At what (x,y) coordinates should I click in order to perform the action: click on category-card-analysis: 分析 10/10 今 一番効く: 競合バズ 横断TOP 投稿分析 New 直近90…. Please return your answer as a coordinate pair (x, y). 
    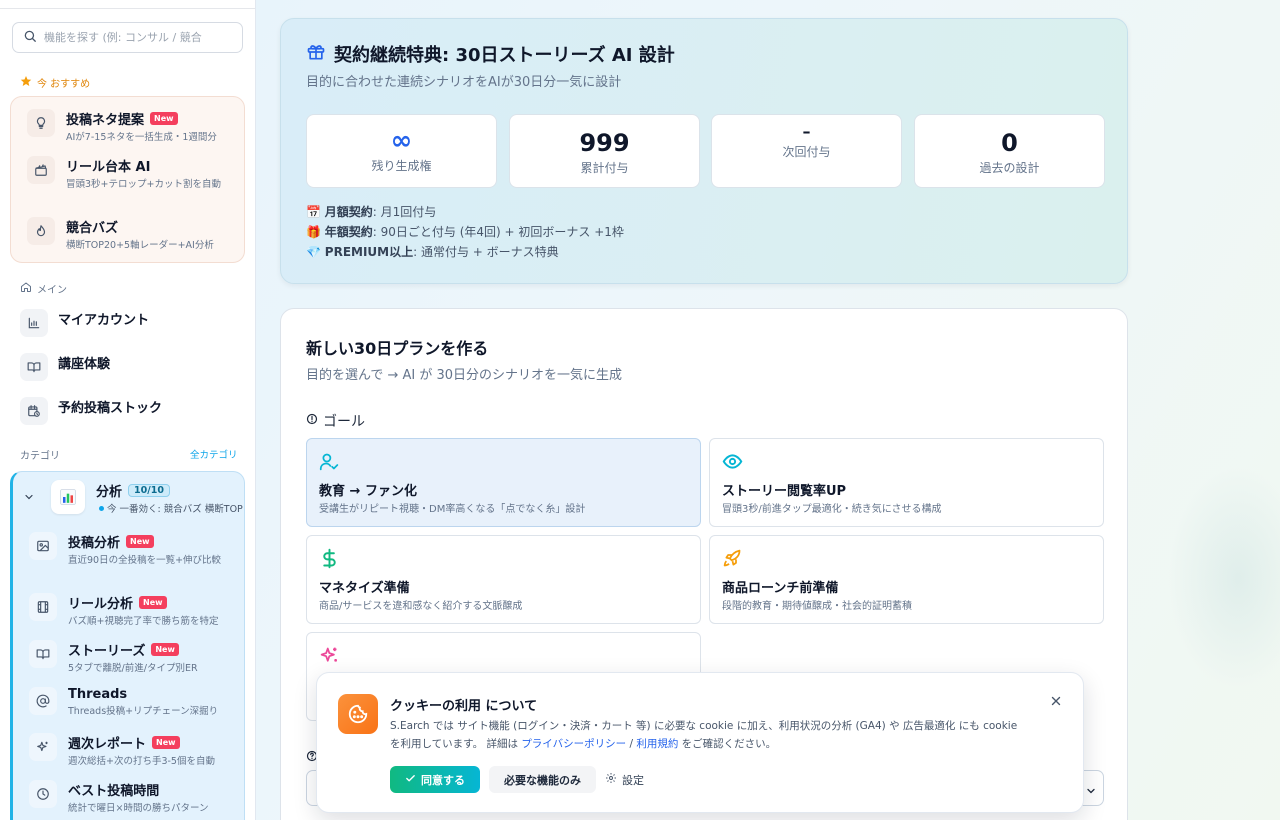
    Looking at the image, I should click on (127, 645).